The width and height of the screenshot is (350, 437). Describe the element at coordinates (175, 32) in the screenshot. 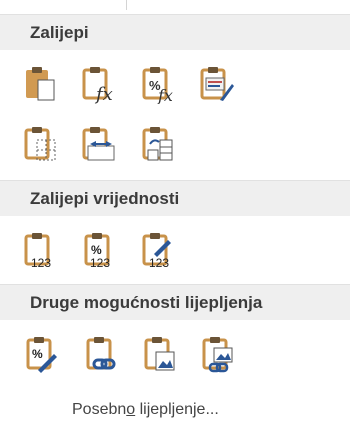

I see `section-header-paste: Zalijepi` at that location.